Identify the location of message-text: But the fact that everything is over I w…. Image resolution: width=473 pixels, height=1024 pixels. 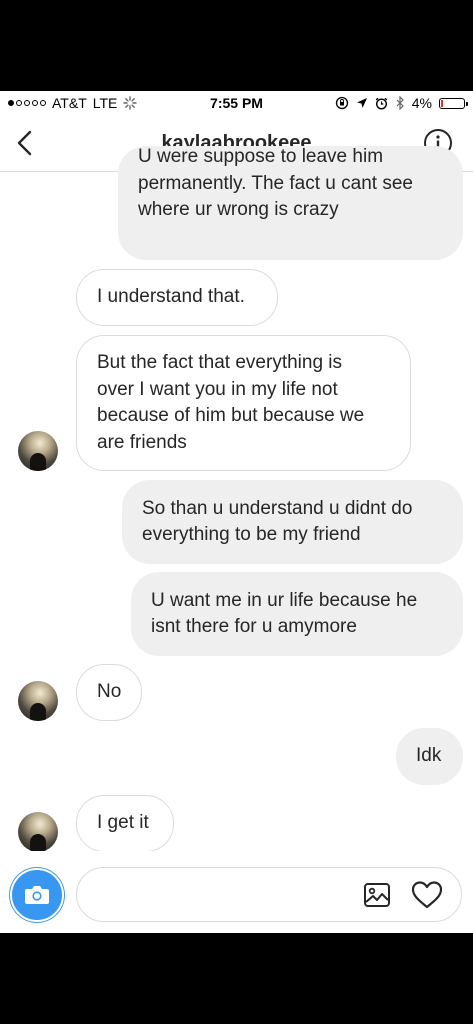
(230, 403).